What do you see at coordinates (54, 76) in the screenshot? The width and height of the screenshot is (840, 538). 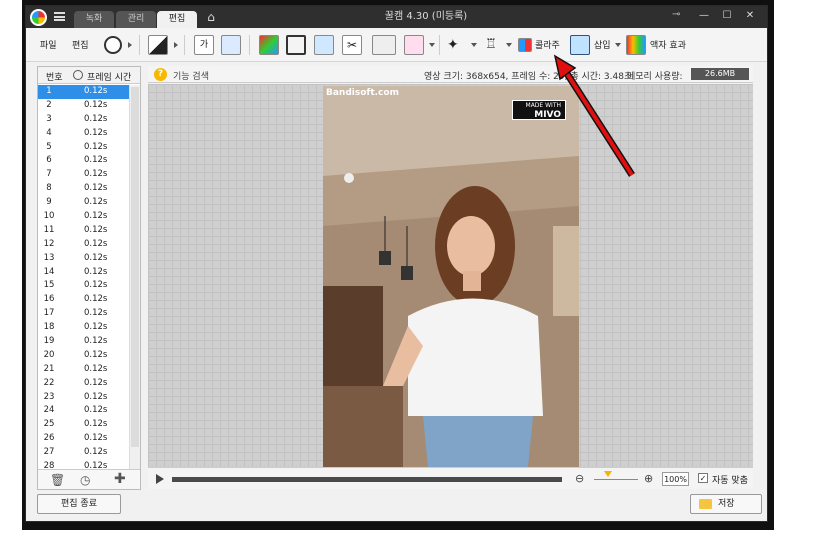 I see `col-number-header: 번호` at bounding box center [54, 76].